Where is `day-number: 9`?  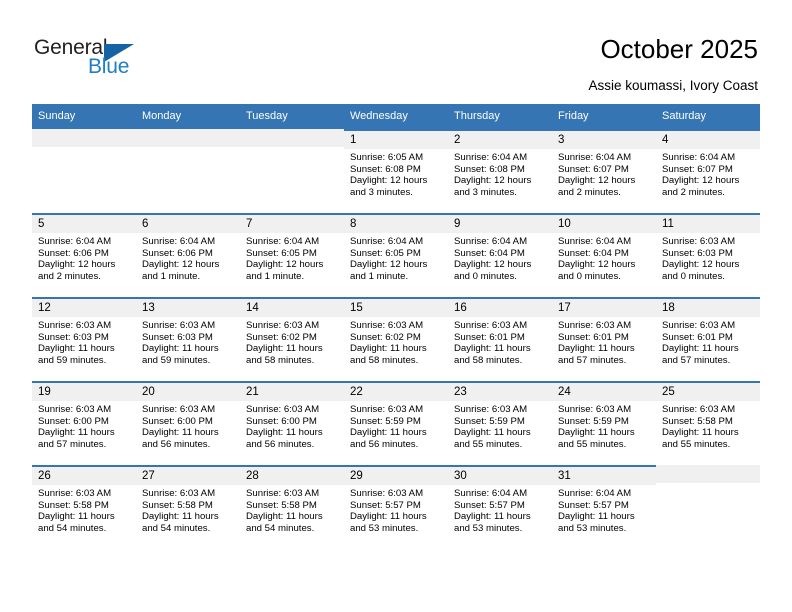
day-number: 9 is located at coordinates (500, 224).